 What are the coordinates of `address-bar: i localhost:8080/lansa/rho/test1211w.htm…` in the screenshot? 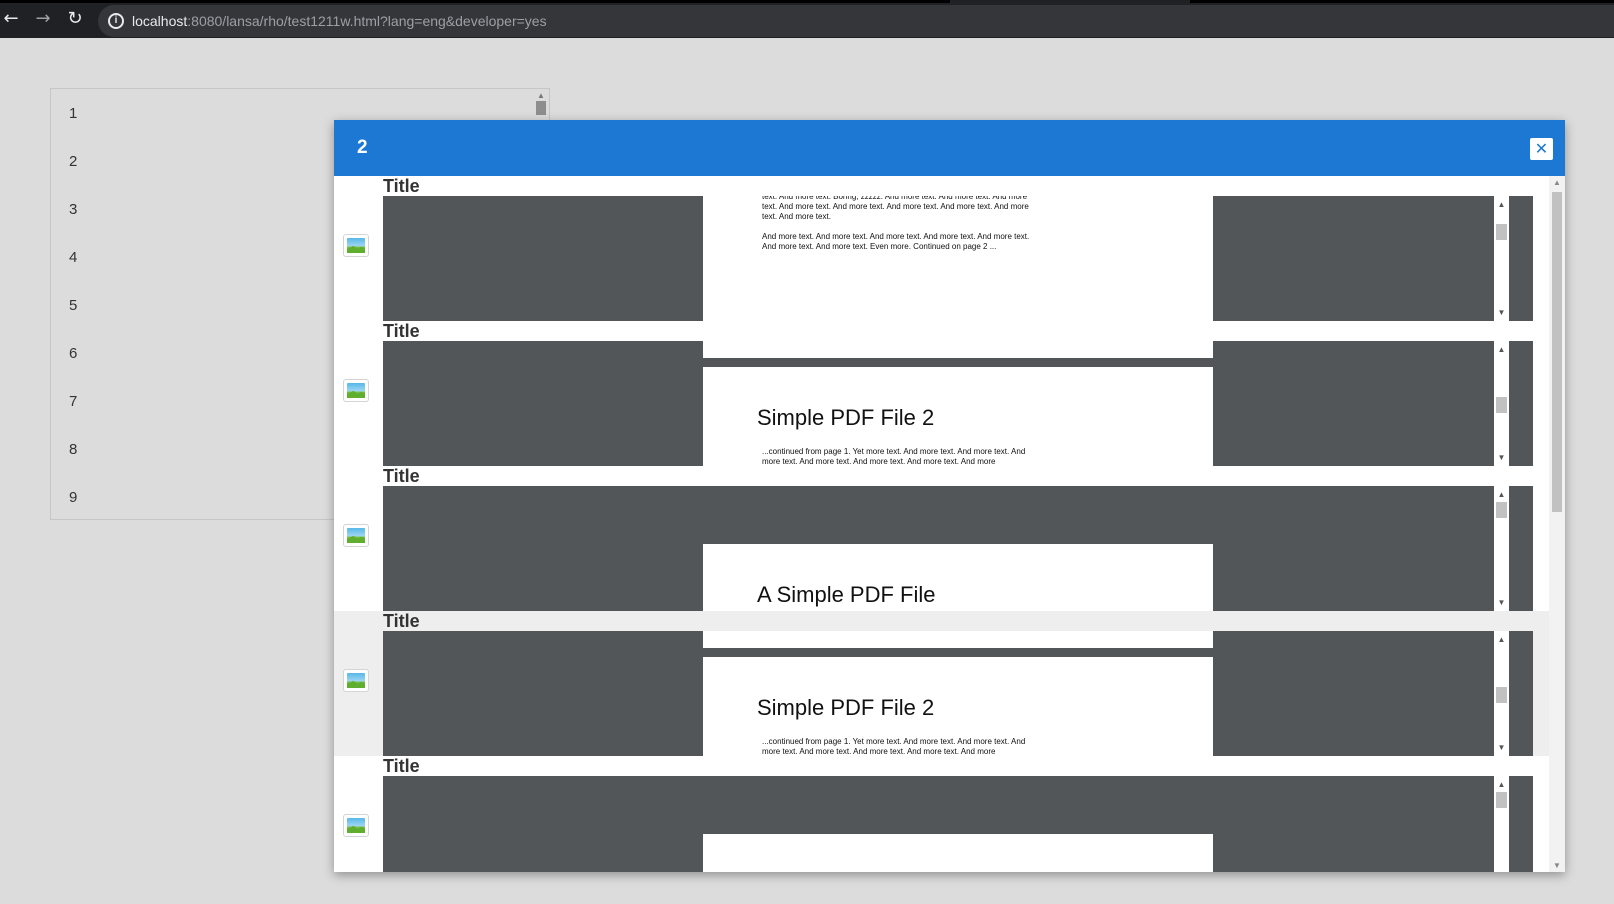 It's located at (856, 21).